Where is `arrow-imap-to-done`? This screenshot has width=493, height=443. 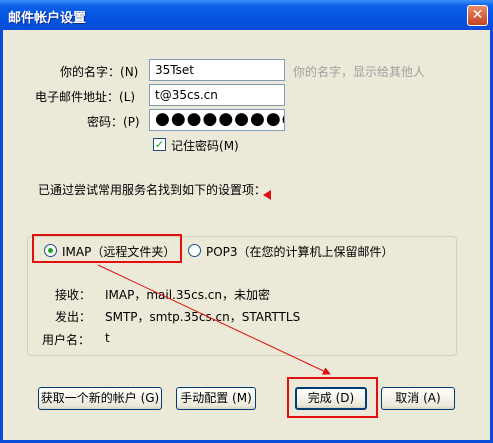
arrow-imap-to-done is located at coordinates (214, 319).